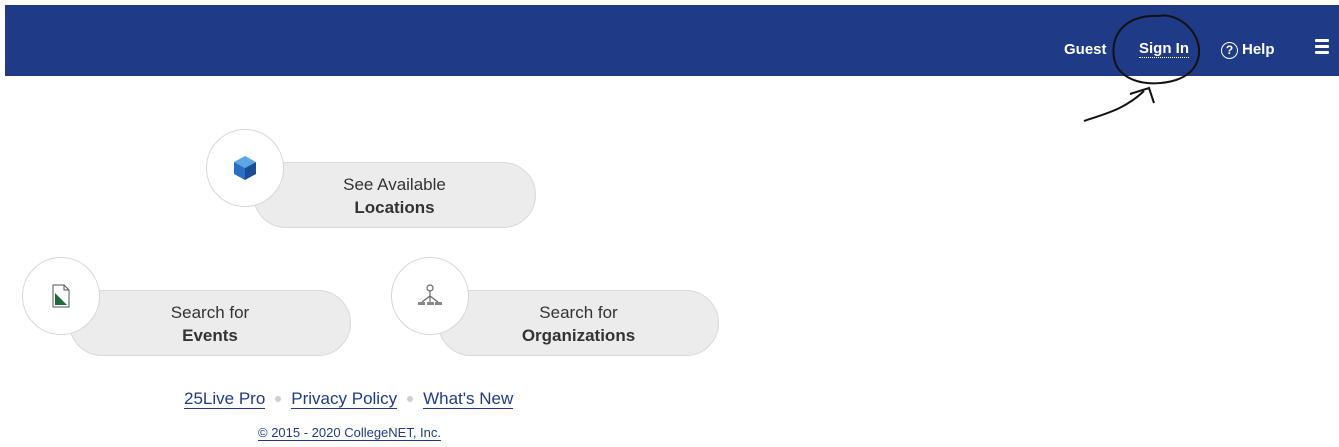 Image resolution: width=1339 pixels, height=447 pixels. Describe the element at coordinates (225, 399) in the screenshot. I see `footer-link-25live-pro: 25Live Pro` at that location.